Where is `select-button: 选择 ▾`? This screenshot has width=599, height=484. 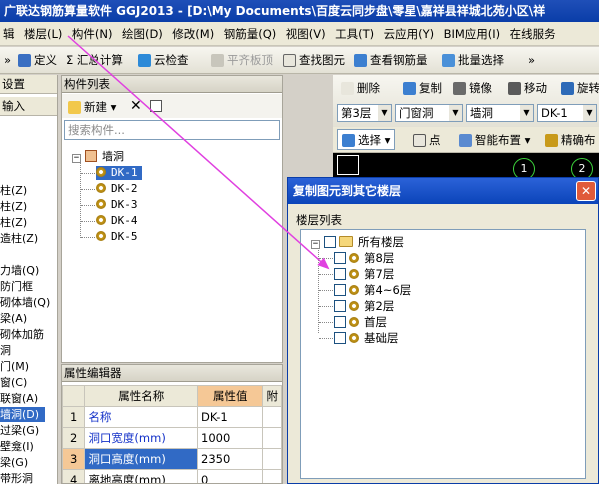 select-button: 选择 ▾ is located at coordinates (366, 139).